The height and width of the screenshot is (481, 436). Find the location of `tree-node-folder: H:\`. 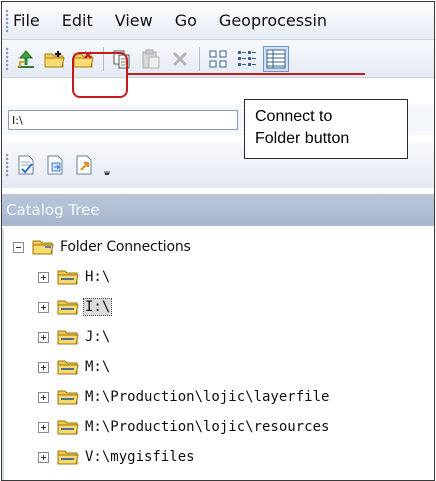

tree-node-folder: H:\ is located at coordinates (75, 277).